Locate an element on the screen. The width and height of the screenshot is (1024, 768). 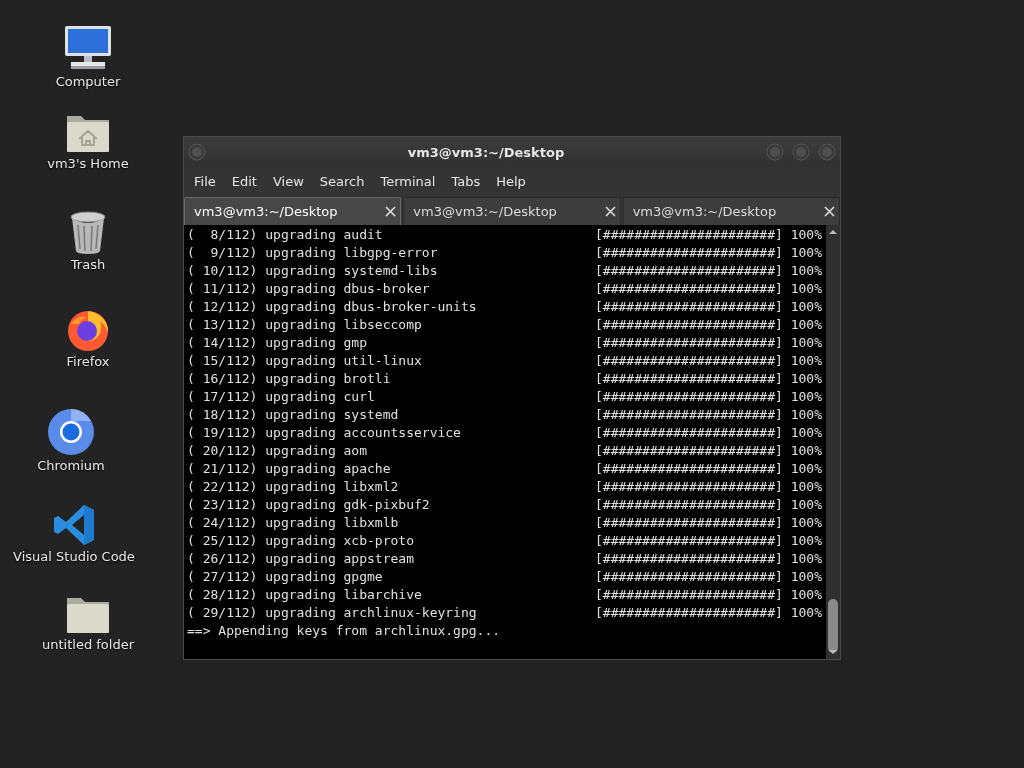
terminal-line: ( 27/112) upgrading gpgme is located at coordinates (285, 577).